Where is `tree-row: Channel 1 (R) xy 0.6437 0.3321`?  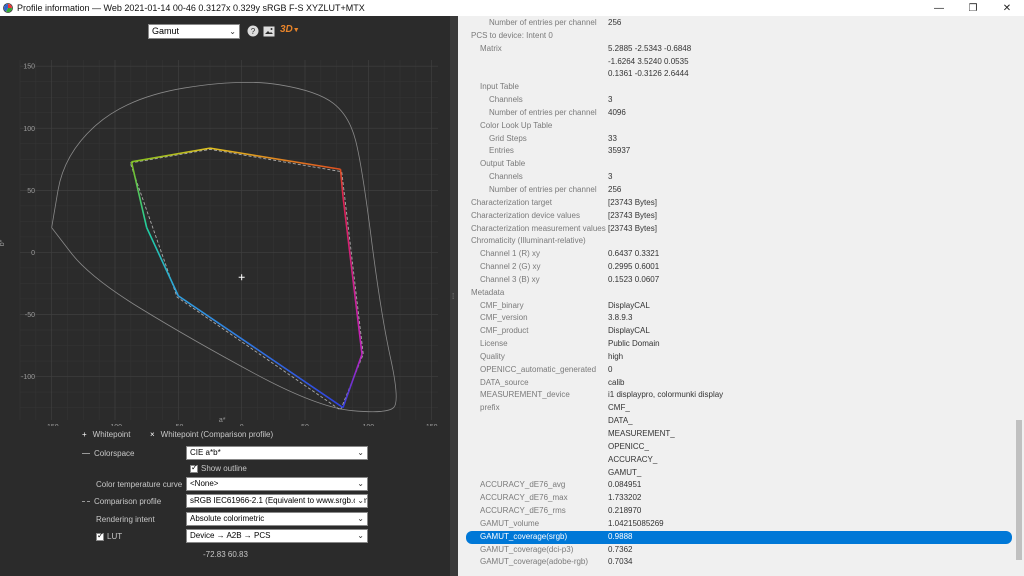
tree-row: Channel 1 (R) xy 0.6437 0.3321 is located at coordinates (736, 254).